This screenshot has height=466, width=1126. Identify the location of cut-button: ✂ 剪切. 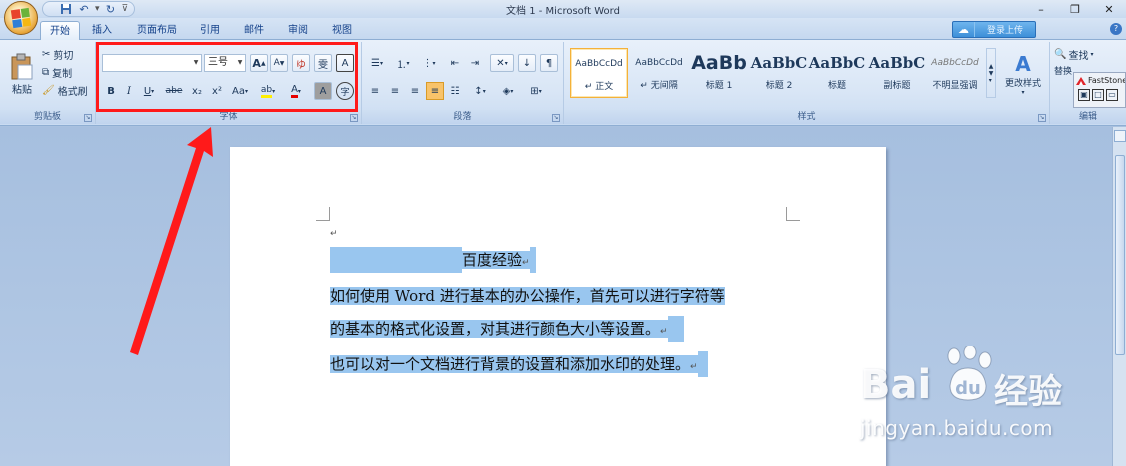
(57, 54).